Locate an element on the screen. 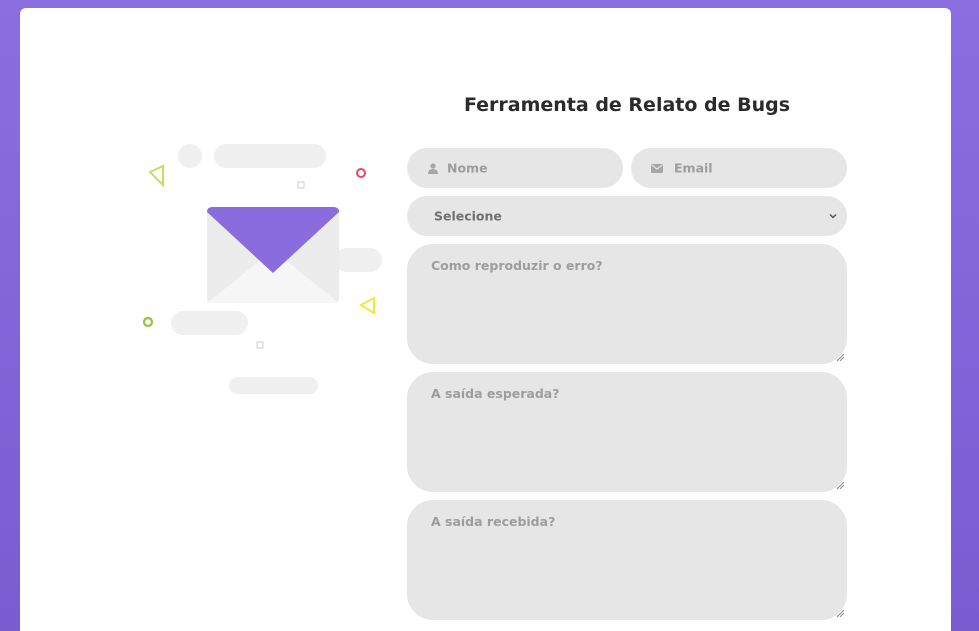 This screenshot has height=631, width=979. ring-red-icon is located at coordinates (361, 173).